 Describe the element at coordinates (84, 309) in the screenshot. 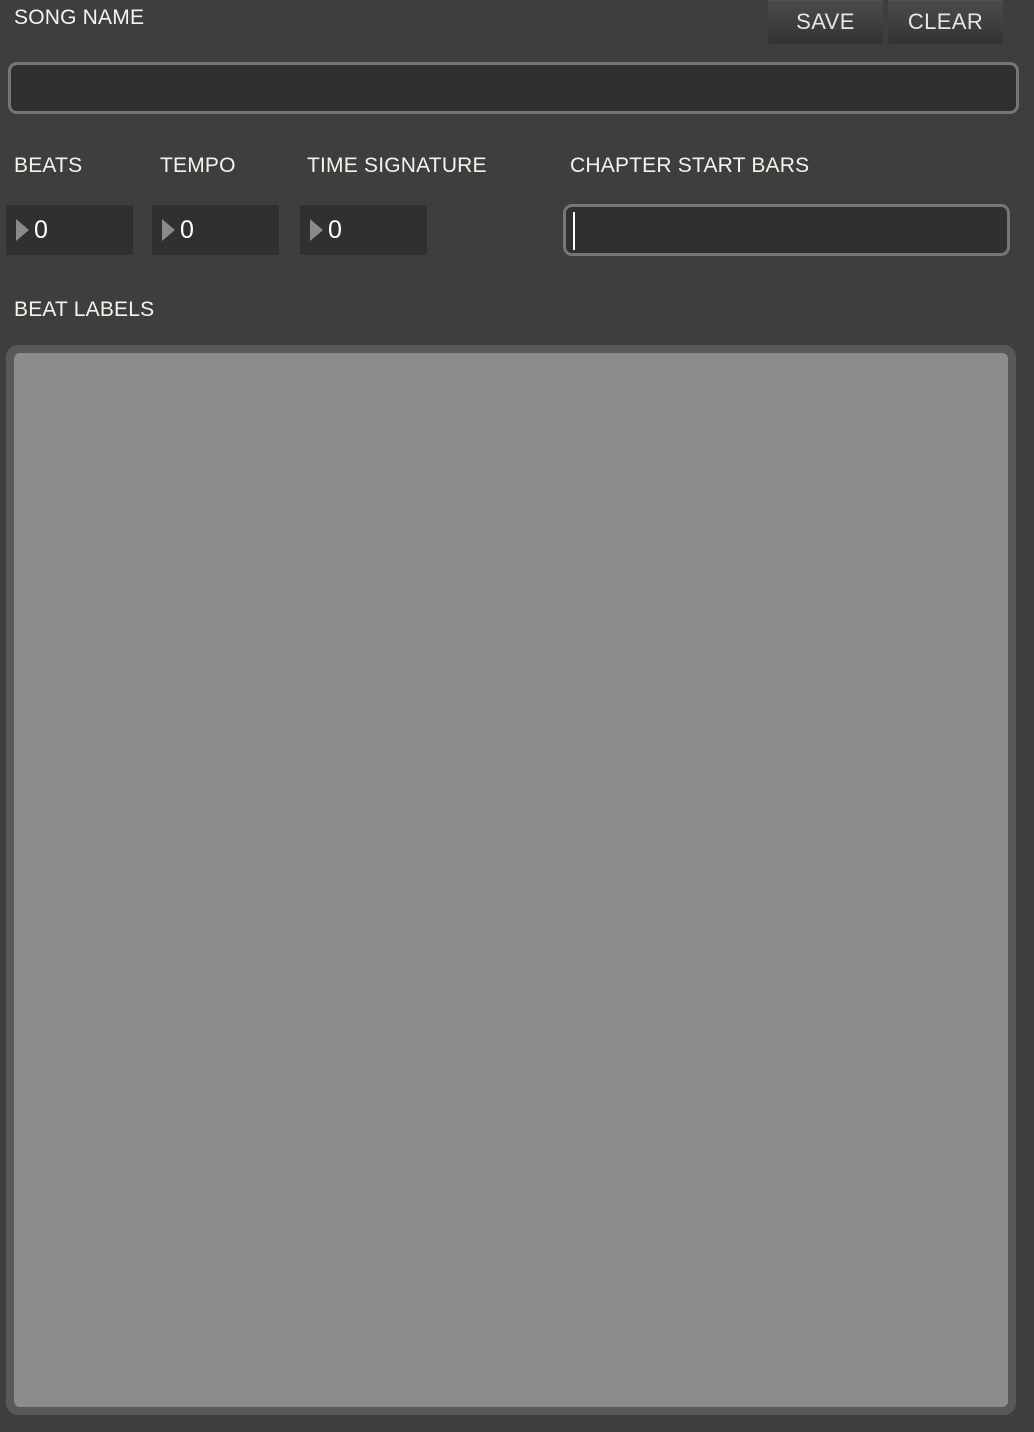

I see `beat-labels-label: BEAT LABELS` at that location.